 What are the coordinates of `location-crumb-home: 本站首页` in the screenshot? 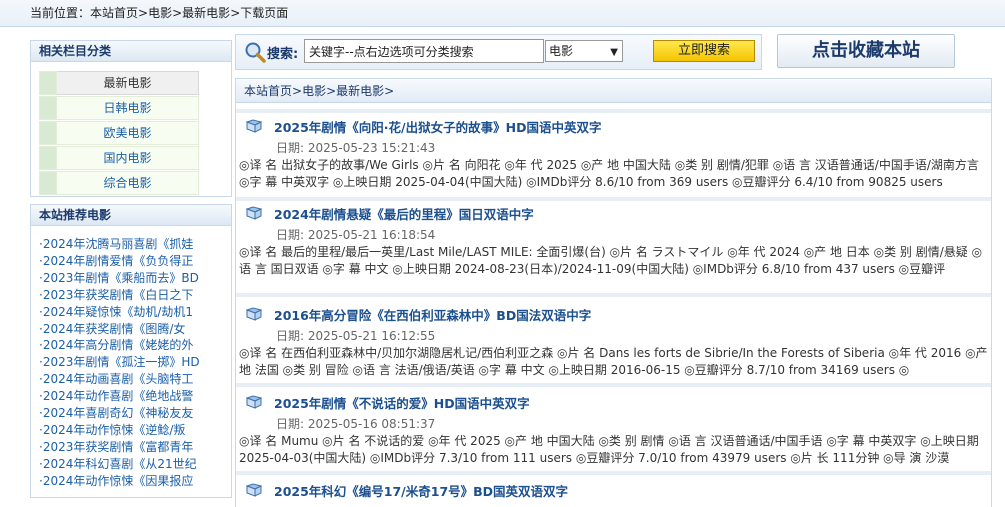 It's located at (114, 13).